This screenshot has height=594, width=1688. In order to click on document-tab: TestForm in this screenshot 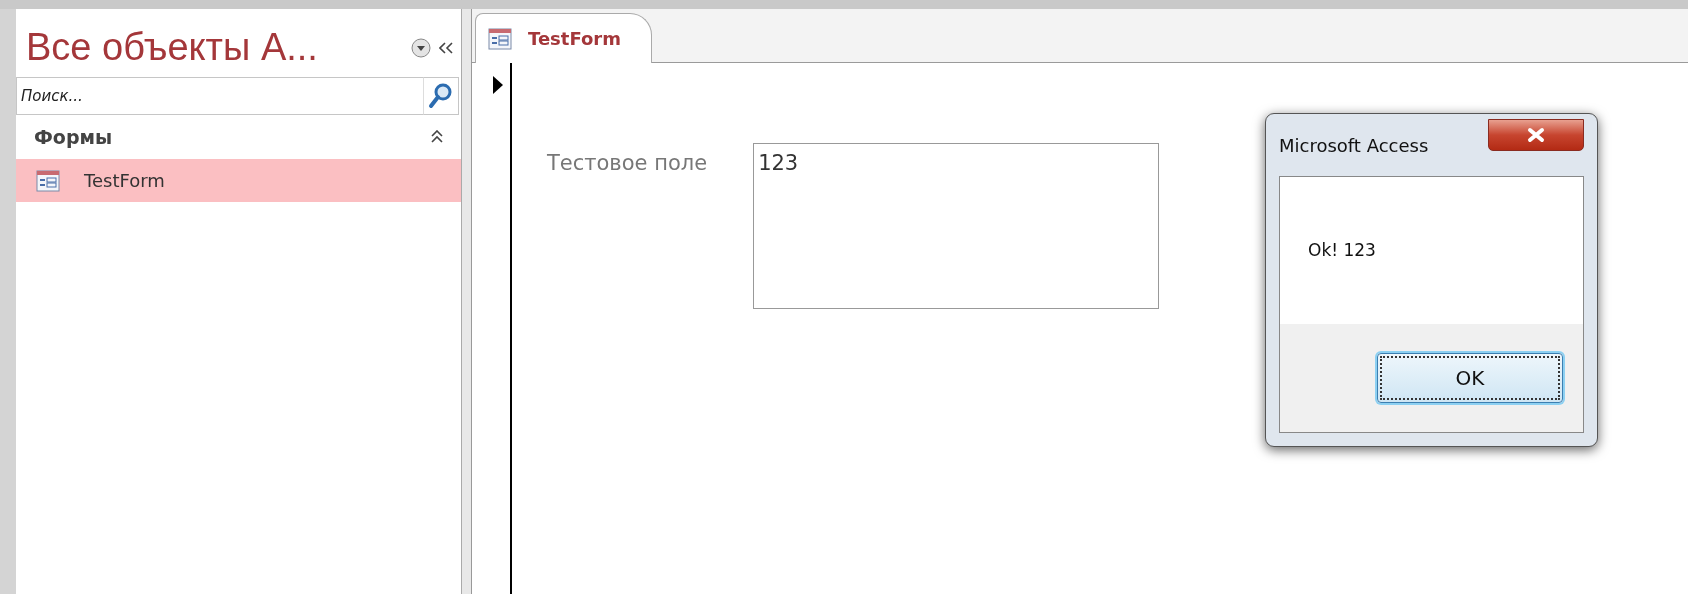, I will do `click(563, 38)`.